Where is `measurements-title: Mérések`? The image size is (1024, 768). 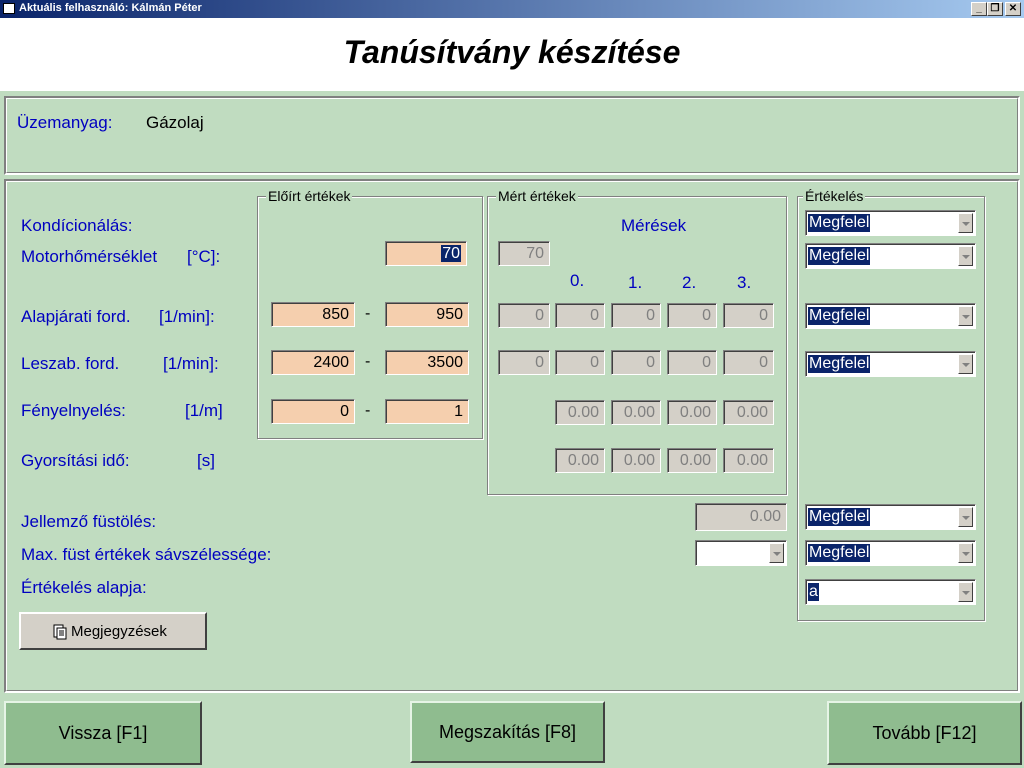 measurements-title: Mérések is located at coordinates (654, 225).